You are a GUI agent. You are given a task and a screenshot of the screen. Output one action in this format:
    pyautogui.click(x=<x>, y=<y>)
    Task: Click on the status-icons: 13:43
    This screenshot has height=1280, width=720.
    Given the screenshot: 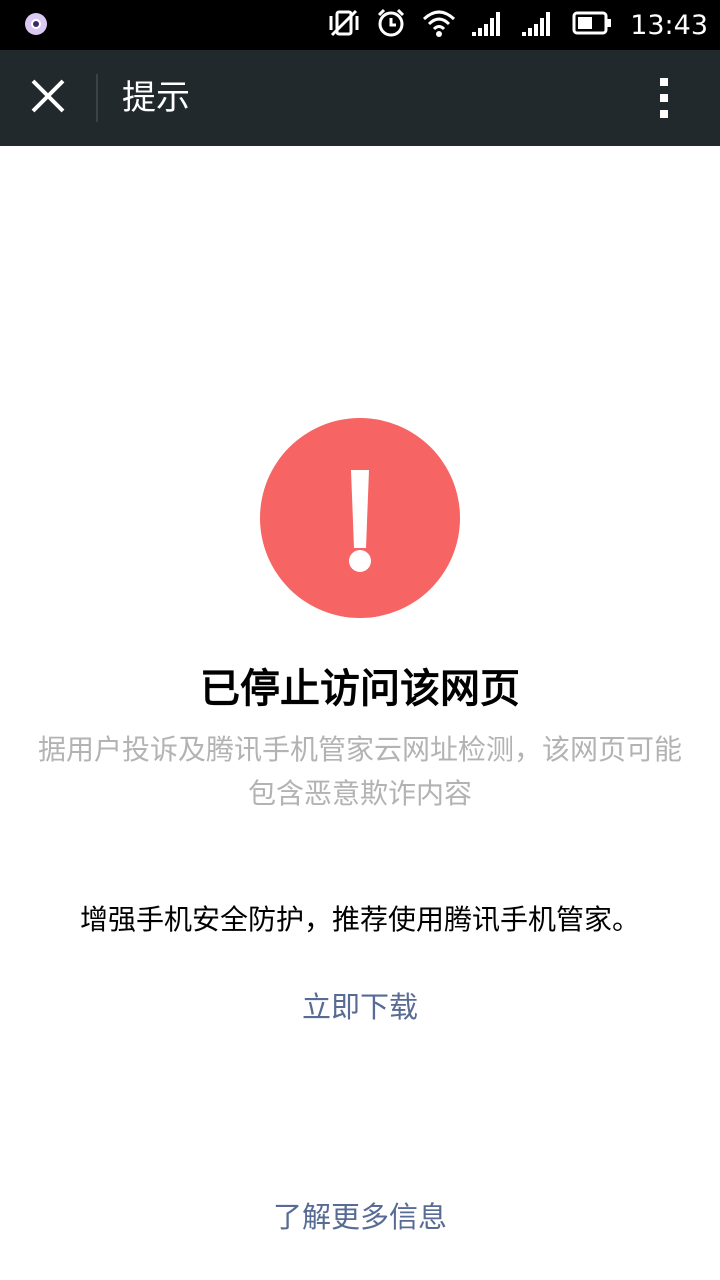 What is the action you would take?
    pyautogui.click(x=518, y=25)
    